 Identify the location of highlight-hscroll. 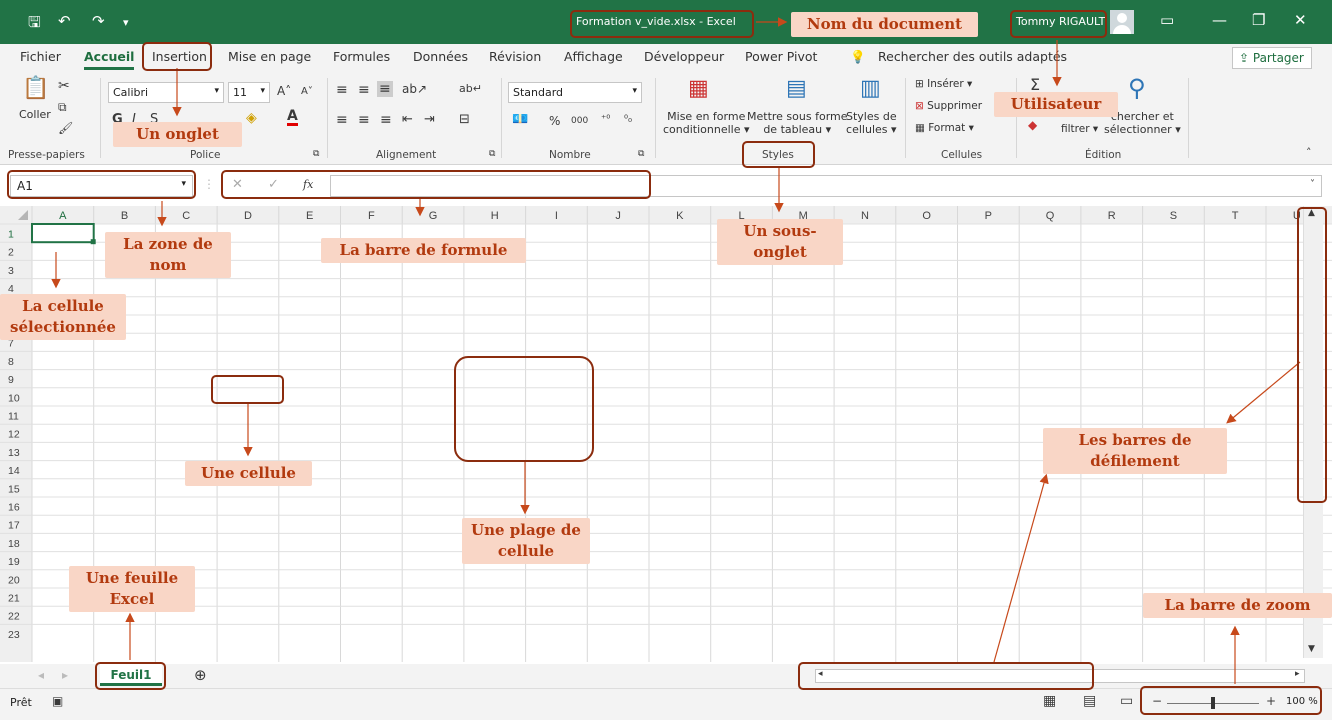
(946, 676).